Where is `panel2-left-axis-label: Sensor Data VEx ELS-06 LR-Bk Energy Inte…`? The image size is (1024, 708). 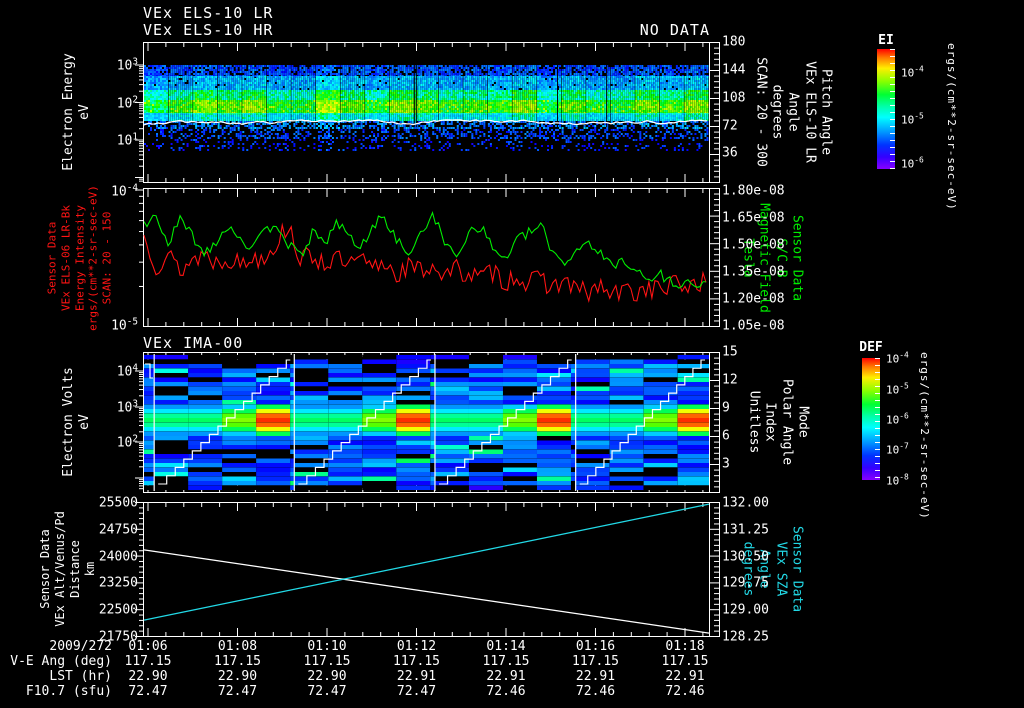 panel2-left-axis-label: Sensor Data VEx ELS-06 LR-Bk Energy Inte… is located at coordinates (79, 258).